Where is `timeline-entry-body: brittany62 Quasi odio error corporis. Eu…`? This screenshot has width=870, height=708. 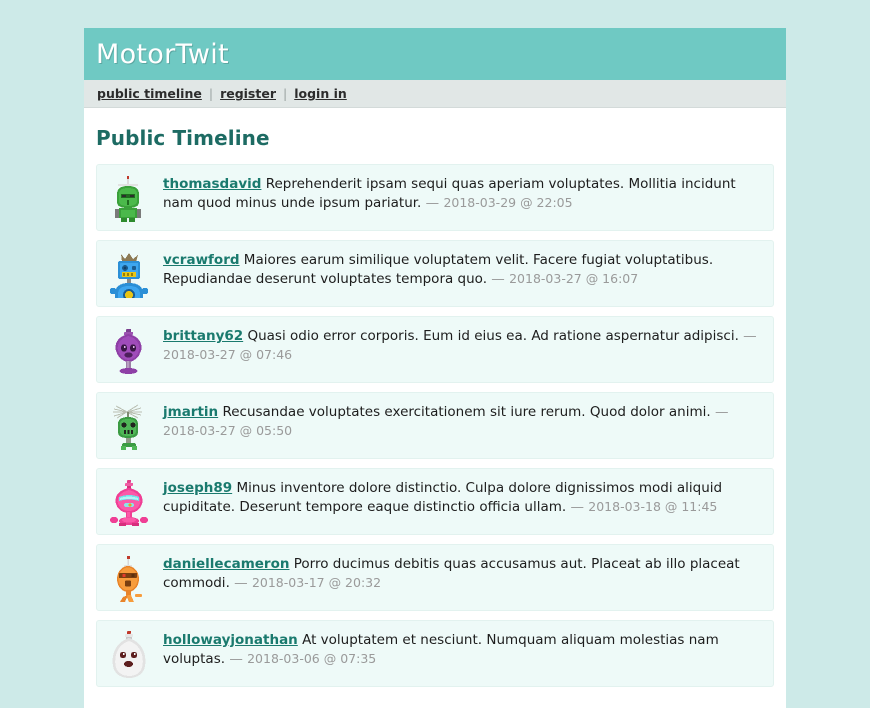 timeline-entry-body: brittany62 Quasi odio error corporis. Eu… is located at coordinates (463, 345).